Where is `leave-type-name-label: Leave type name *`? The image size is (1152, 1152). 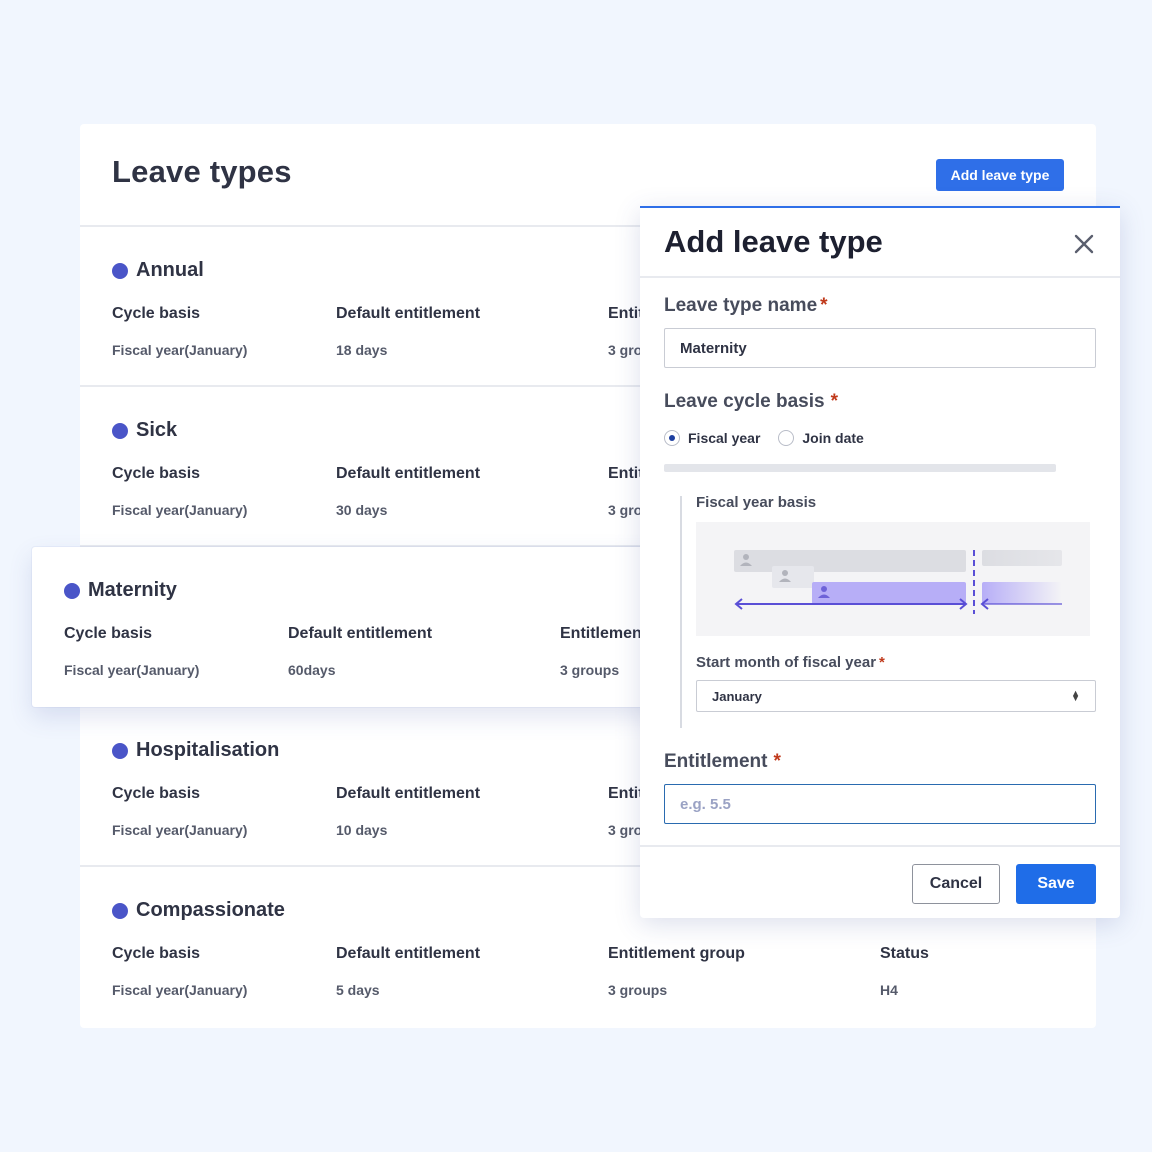
leave-type-name-label: Leave type name * is located at coordinates (746, 306).